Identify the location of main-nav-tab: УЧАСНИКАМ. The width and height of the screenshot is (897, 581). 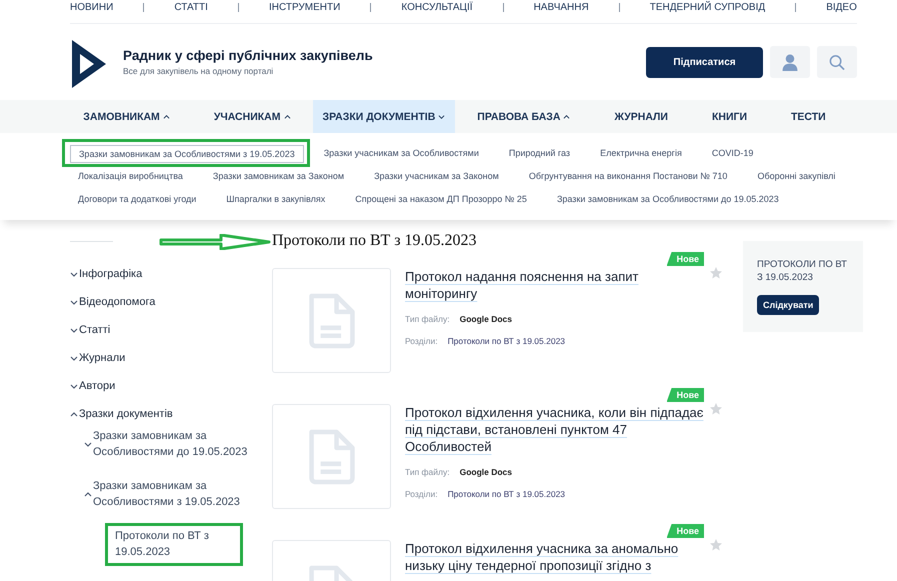
(252, 116).